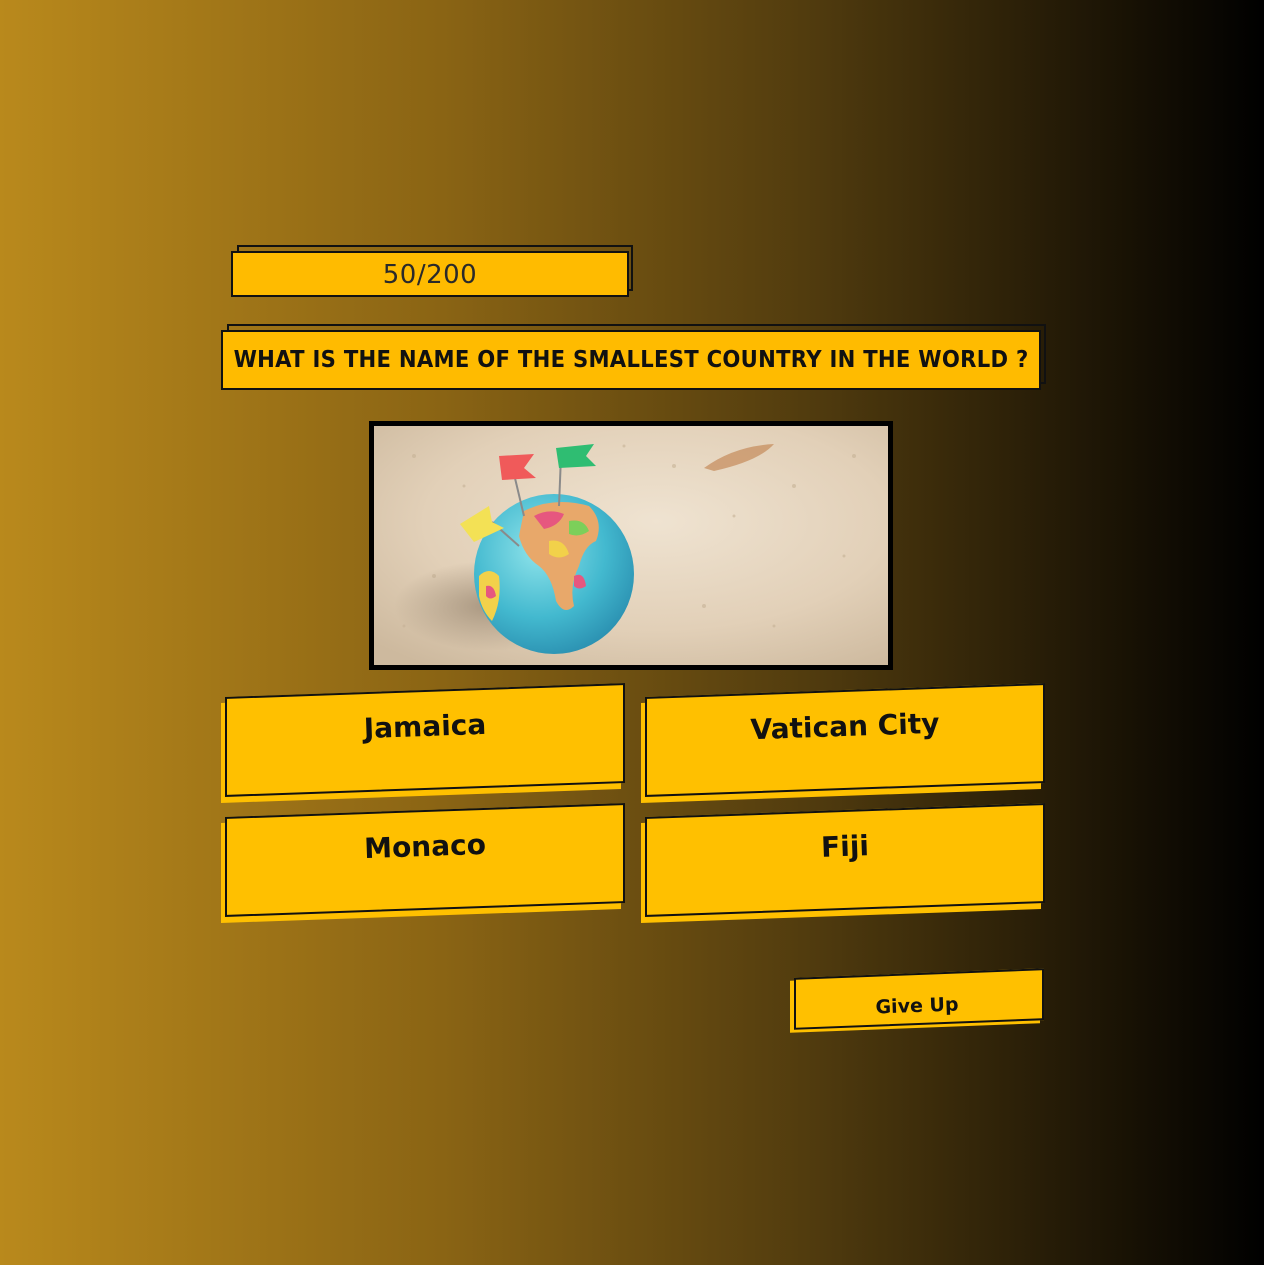 Image resolution: width=1264 pixels, height=1265 pixels. I want to click on answer-button-2: Vatican City, so click(845, 745).